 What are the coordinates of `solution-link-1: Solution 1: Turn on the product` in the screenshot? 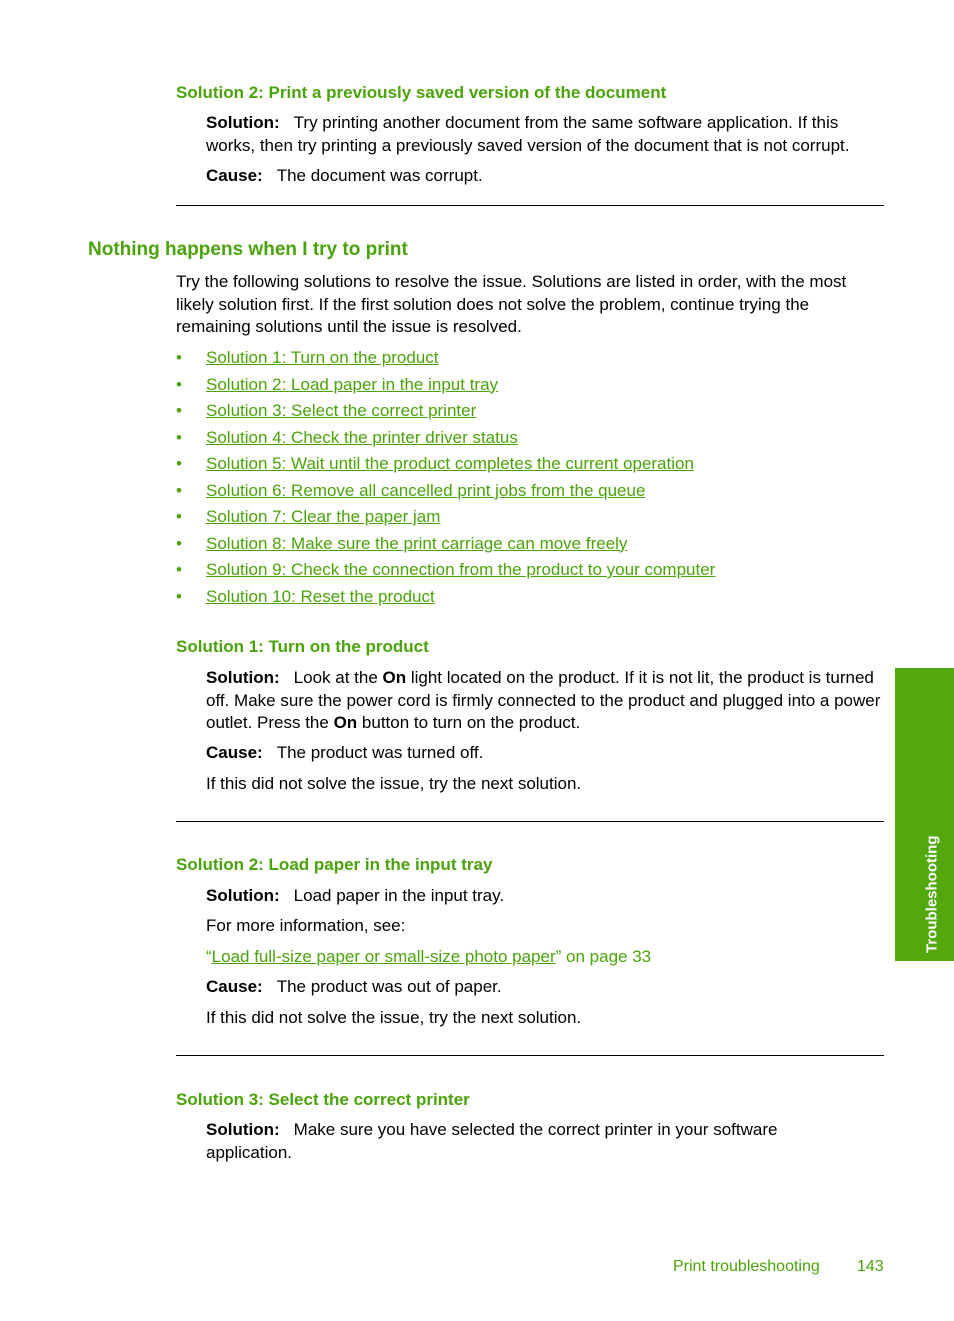 It's located at (322, 358).